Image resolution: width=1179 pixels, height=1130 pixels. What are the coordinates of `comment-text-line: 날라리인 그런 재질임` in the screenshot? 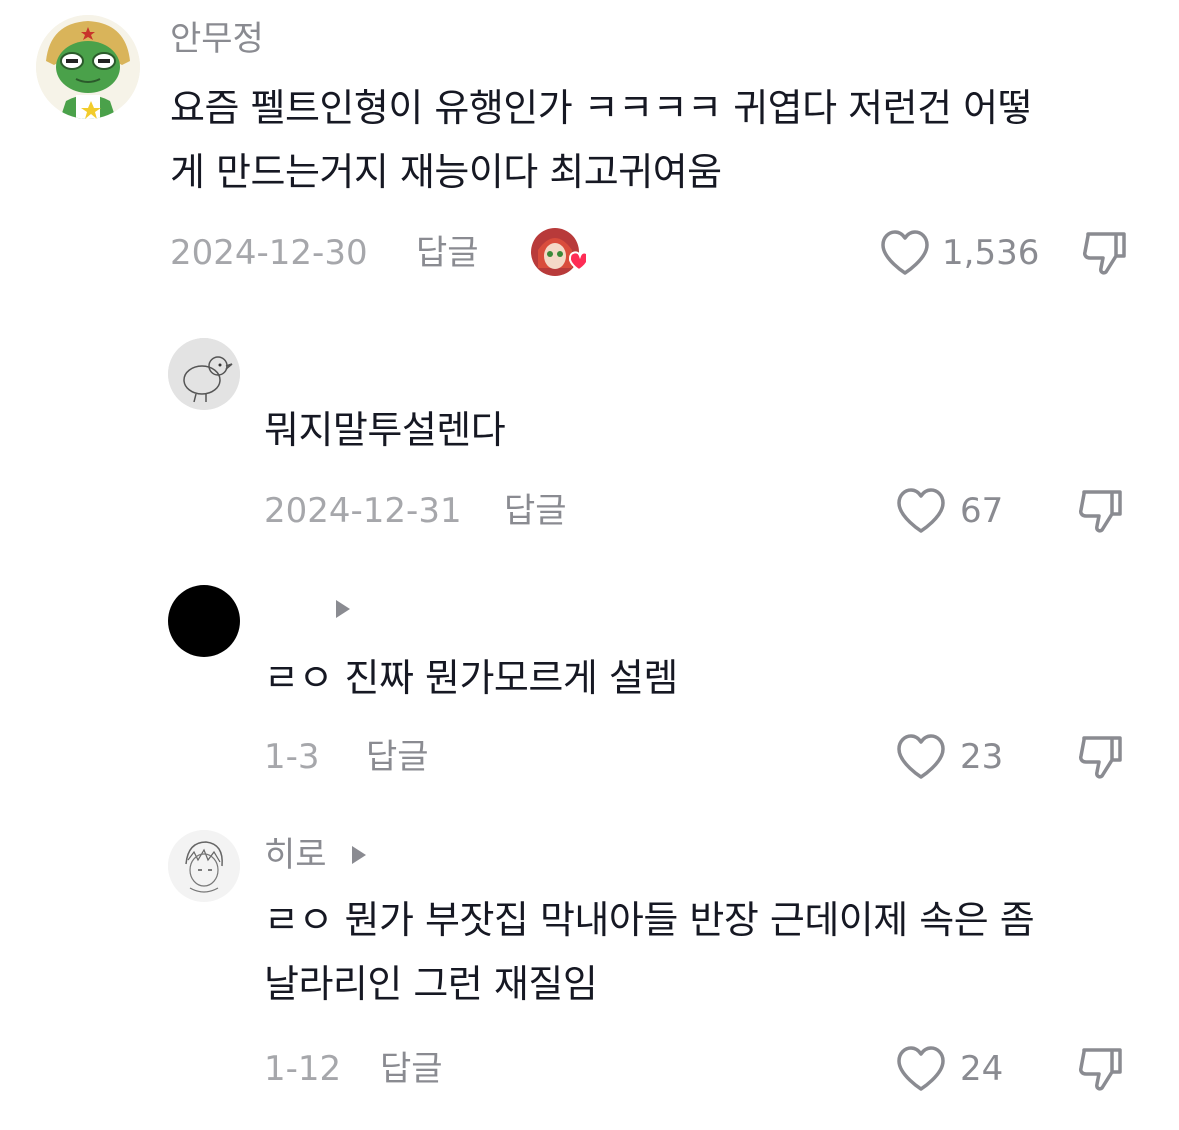 It's located at (431, 984).